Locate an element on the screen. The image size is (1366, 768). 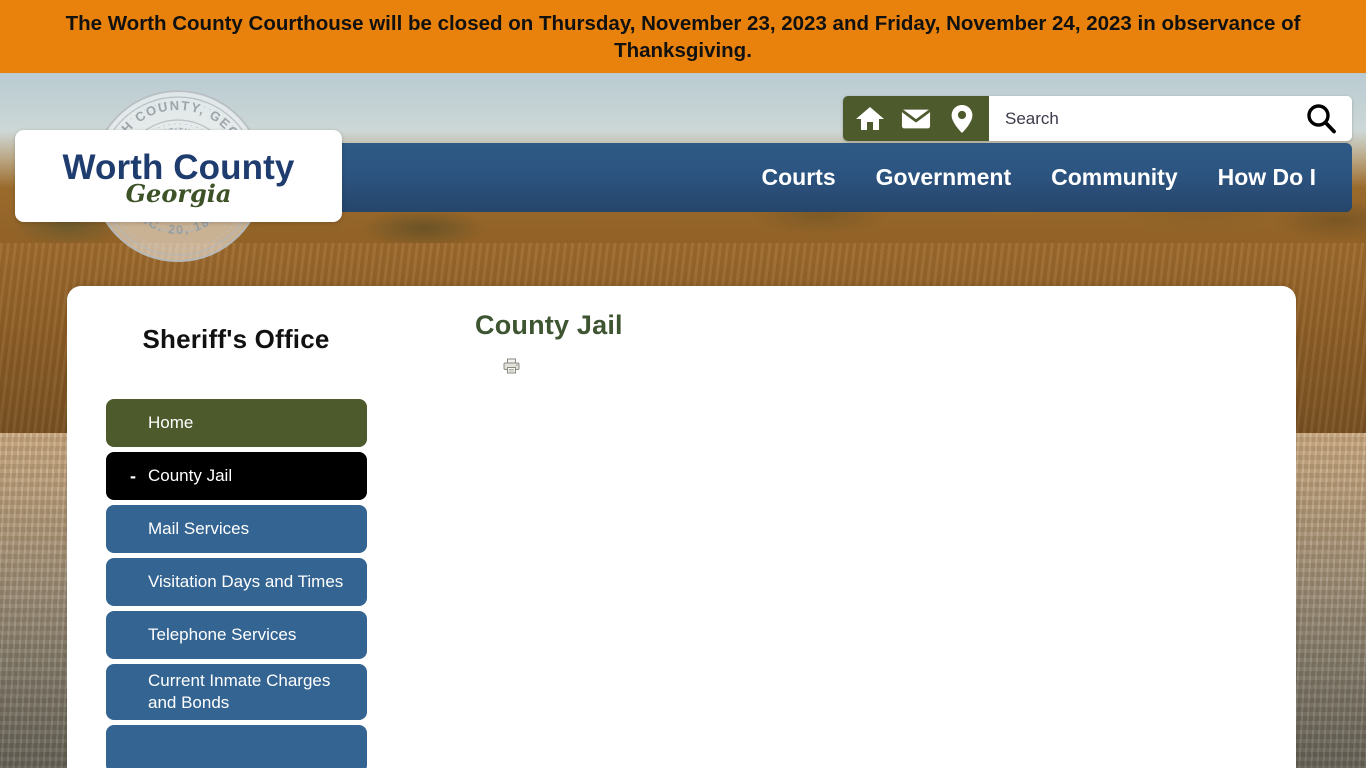
sidebar-item-next is located at coordinates (236, 746).